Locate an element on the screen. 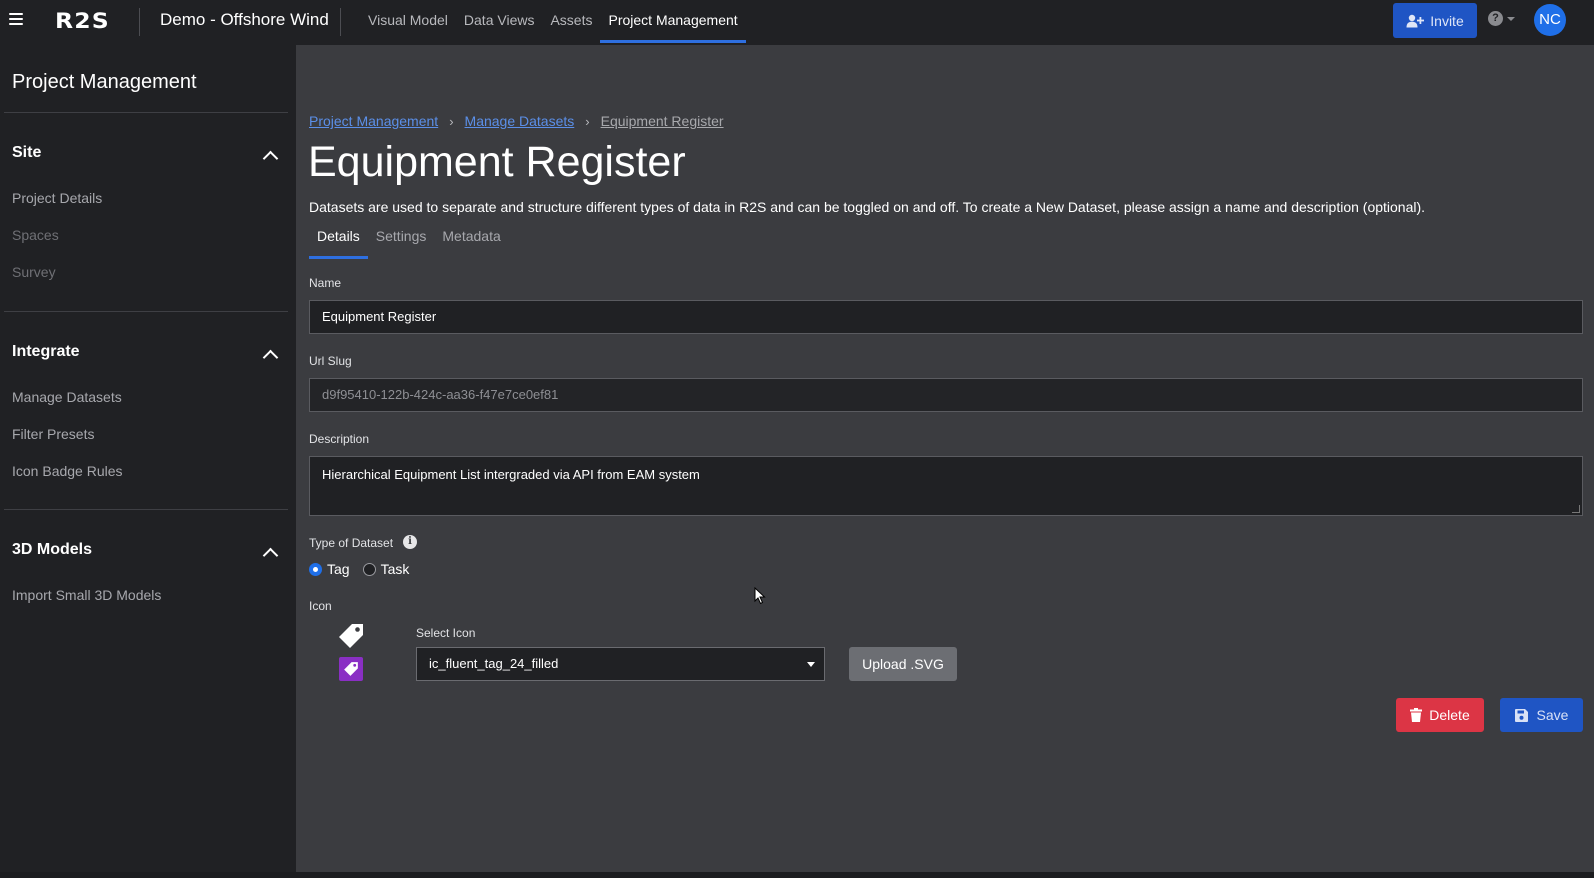  tab-details: Details is located at coordinates (338, 242).